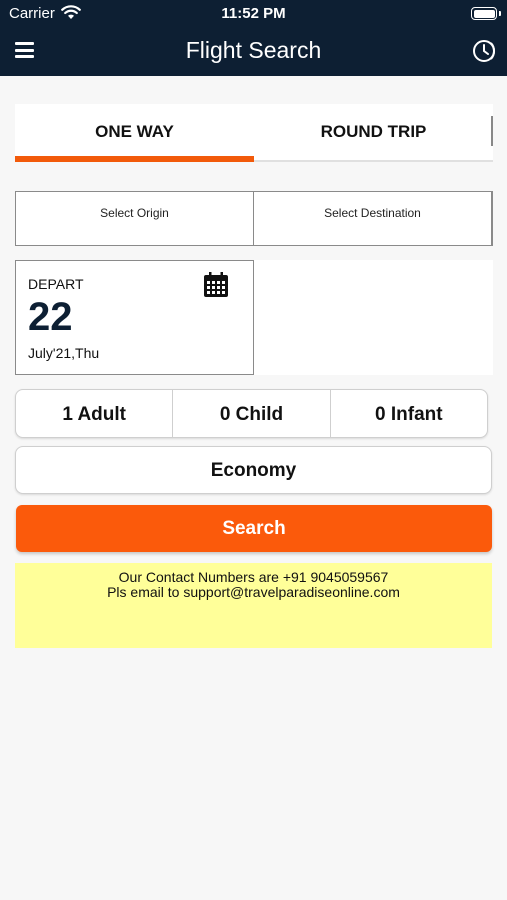  I want to click on search-button: Search, so click(254, 528).